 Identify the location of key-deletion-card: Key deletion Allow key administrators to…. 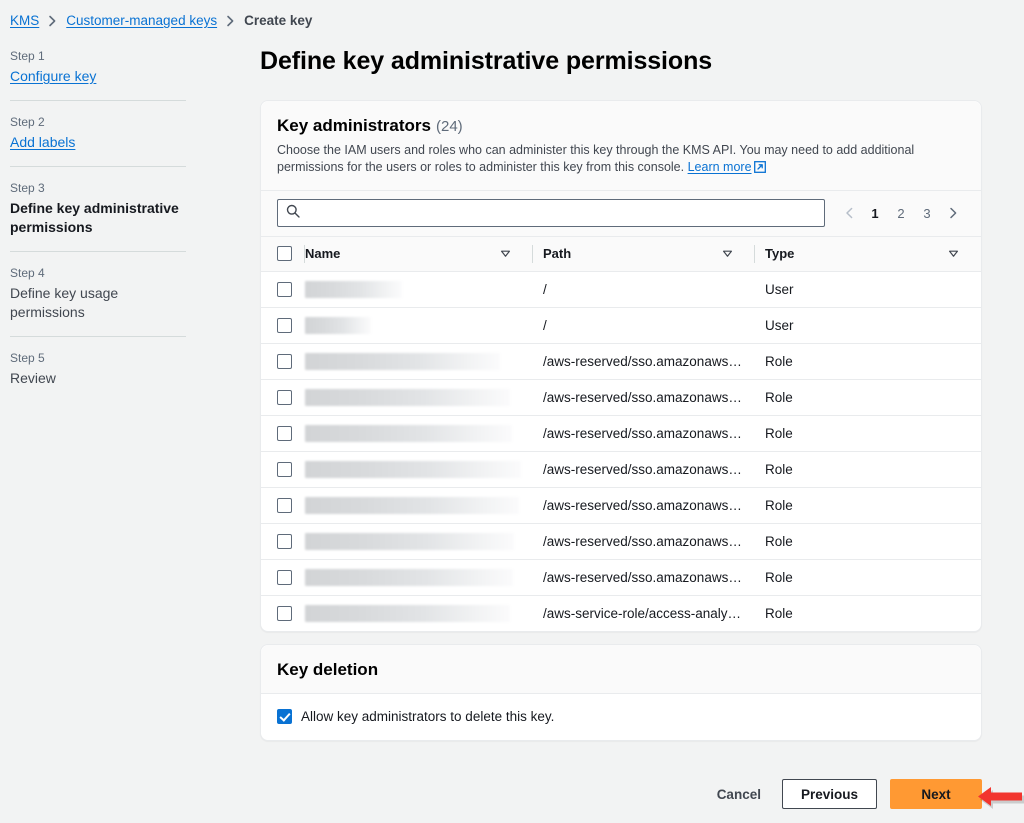
(621, 692).